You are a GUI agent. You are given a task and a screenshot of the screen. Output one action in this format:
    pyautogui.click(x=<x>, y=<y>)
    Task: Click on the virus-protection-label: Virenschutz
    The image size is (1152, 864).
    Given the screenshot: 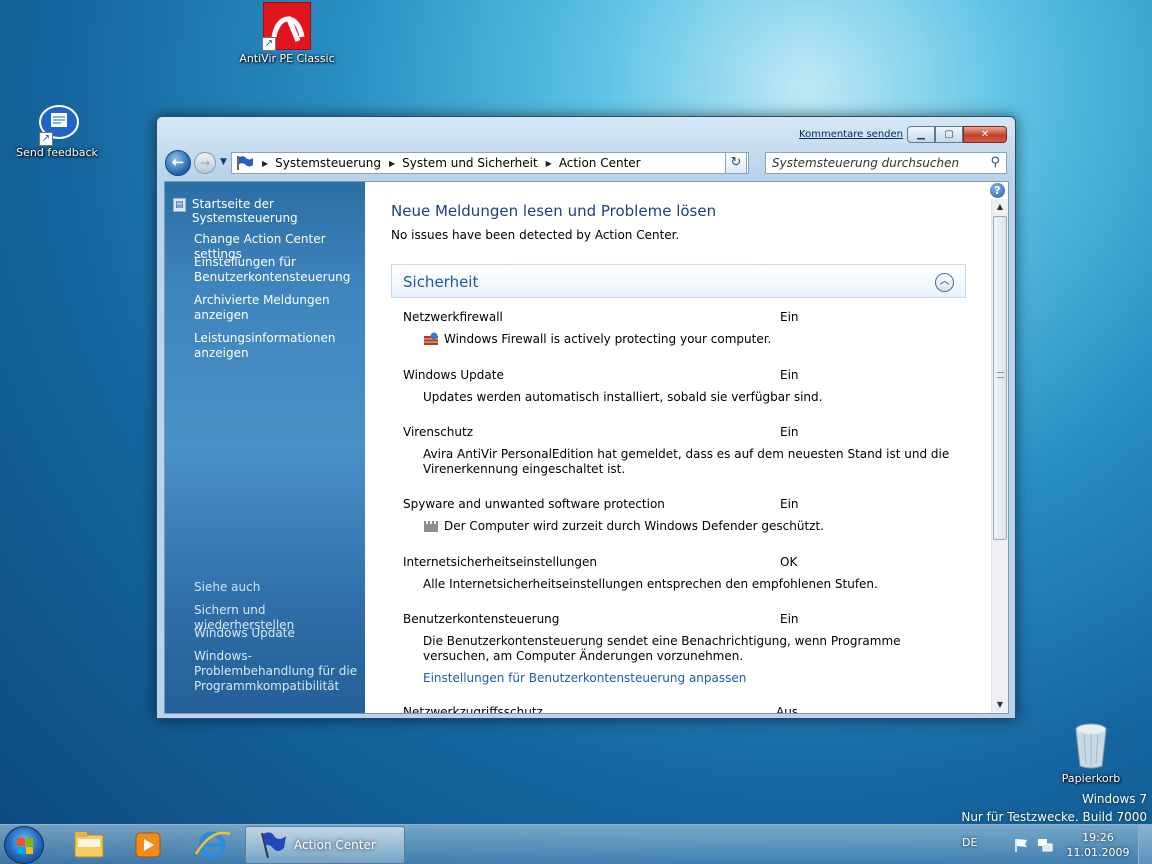 What is the action you would take?
    pyautogui.click(x=438, y=432)
    